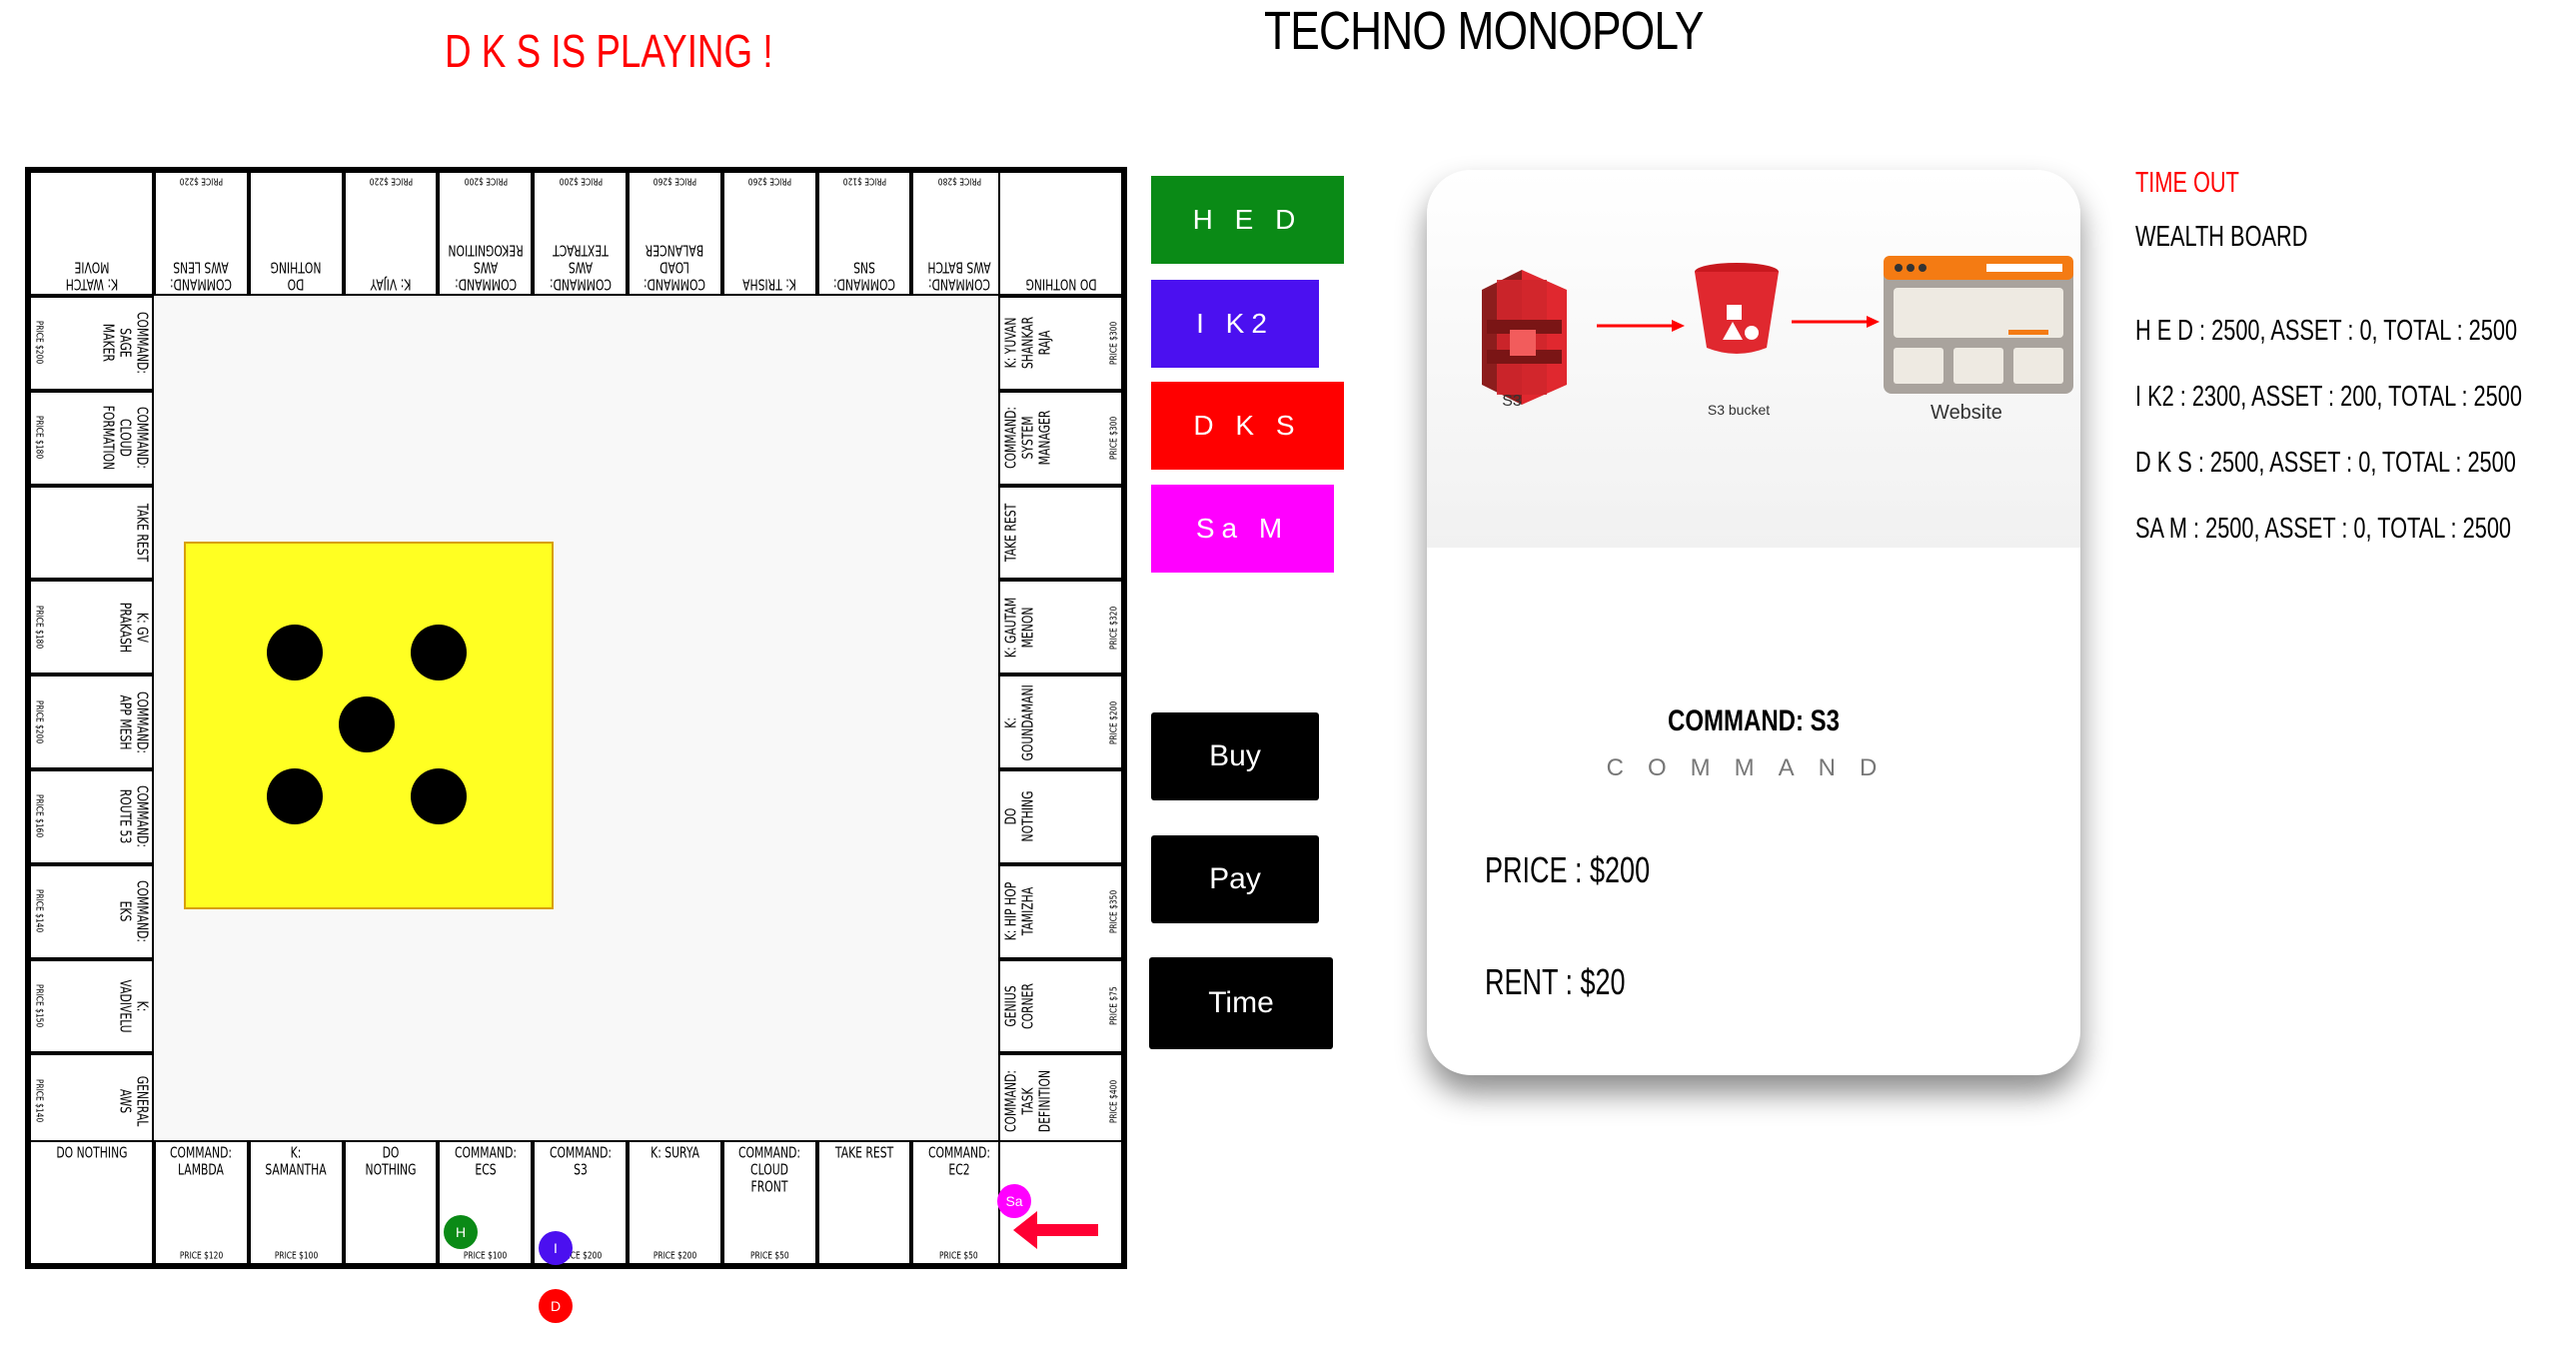 Image resolution: width=2576 pixels, height=1345 pixels. I want to click on player-button-hed: H E D, so click(1247, 220).